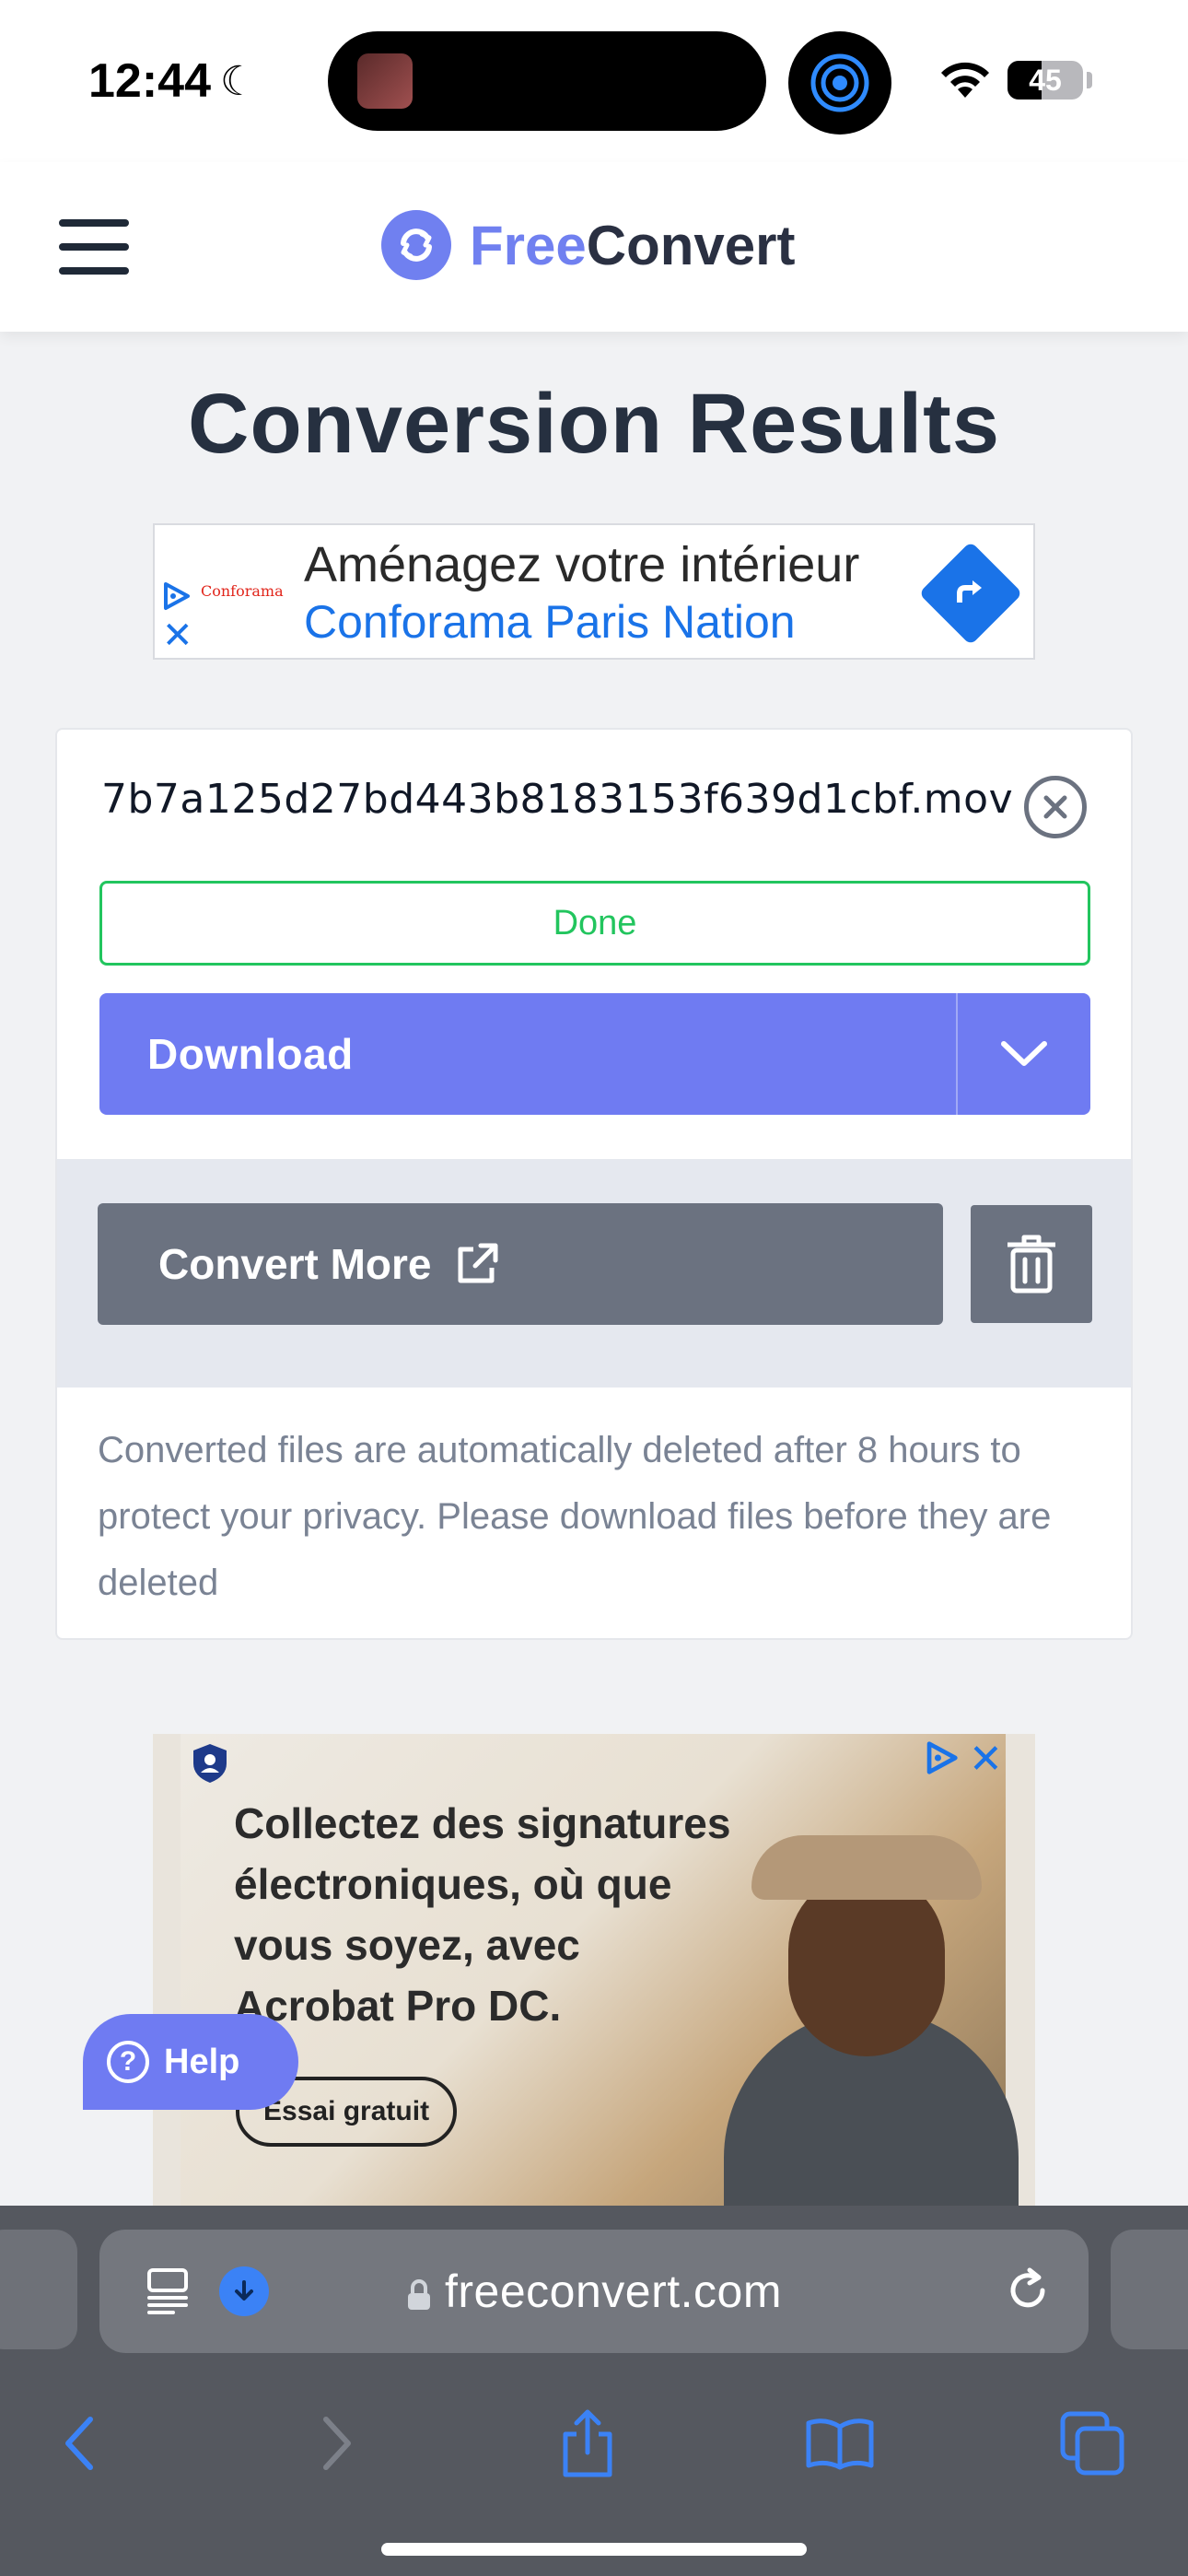 This screenshot has width=1188, height=2576. I want to click on now-playing-thumbnail, so click(385, 81).